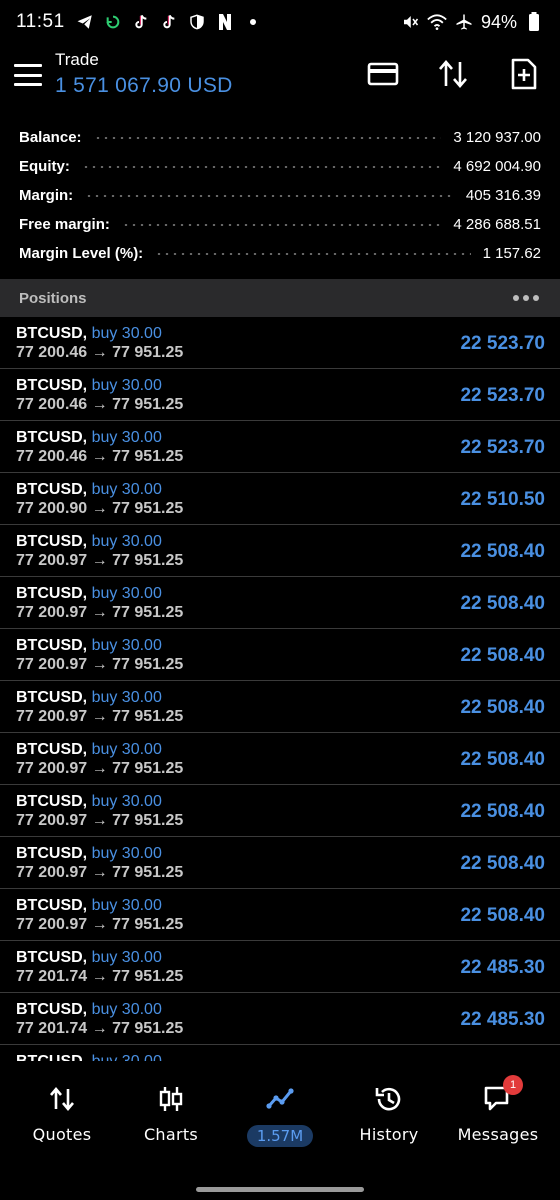 The width and height of the screenshot is (560, 1200). What do you see at coordinates (62, 1134) in the screenshot?
I see `nav-label: Quotes` at bounding box center [62, 1134].